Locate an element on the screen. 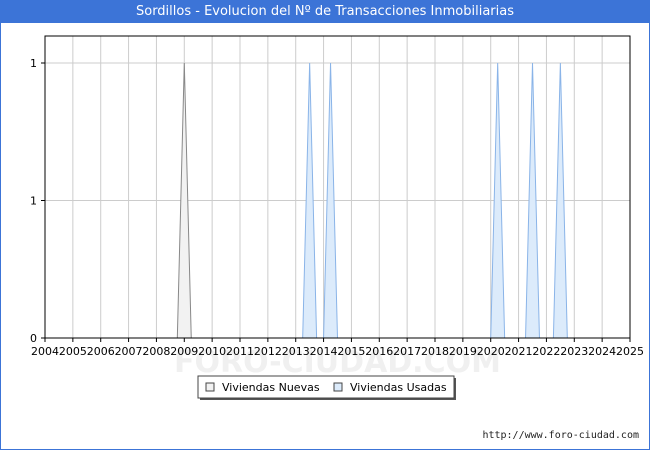 The image size is (650, 450). x-tick-label: 2008 is located at coordinates (156, 351).